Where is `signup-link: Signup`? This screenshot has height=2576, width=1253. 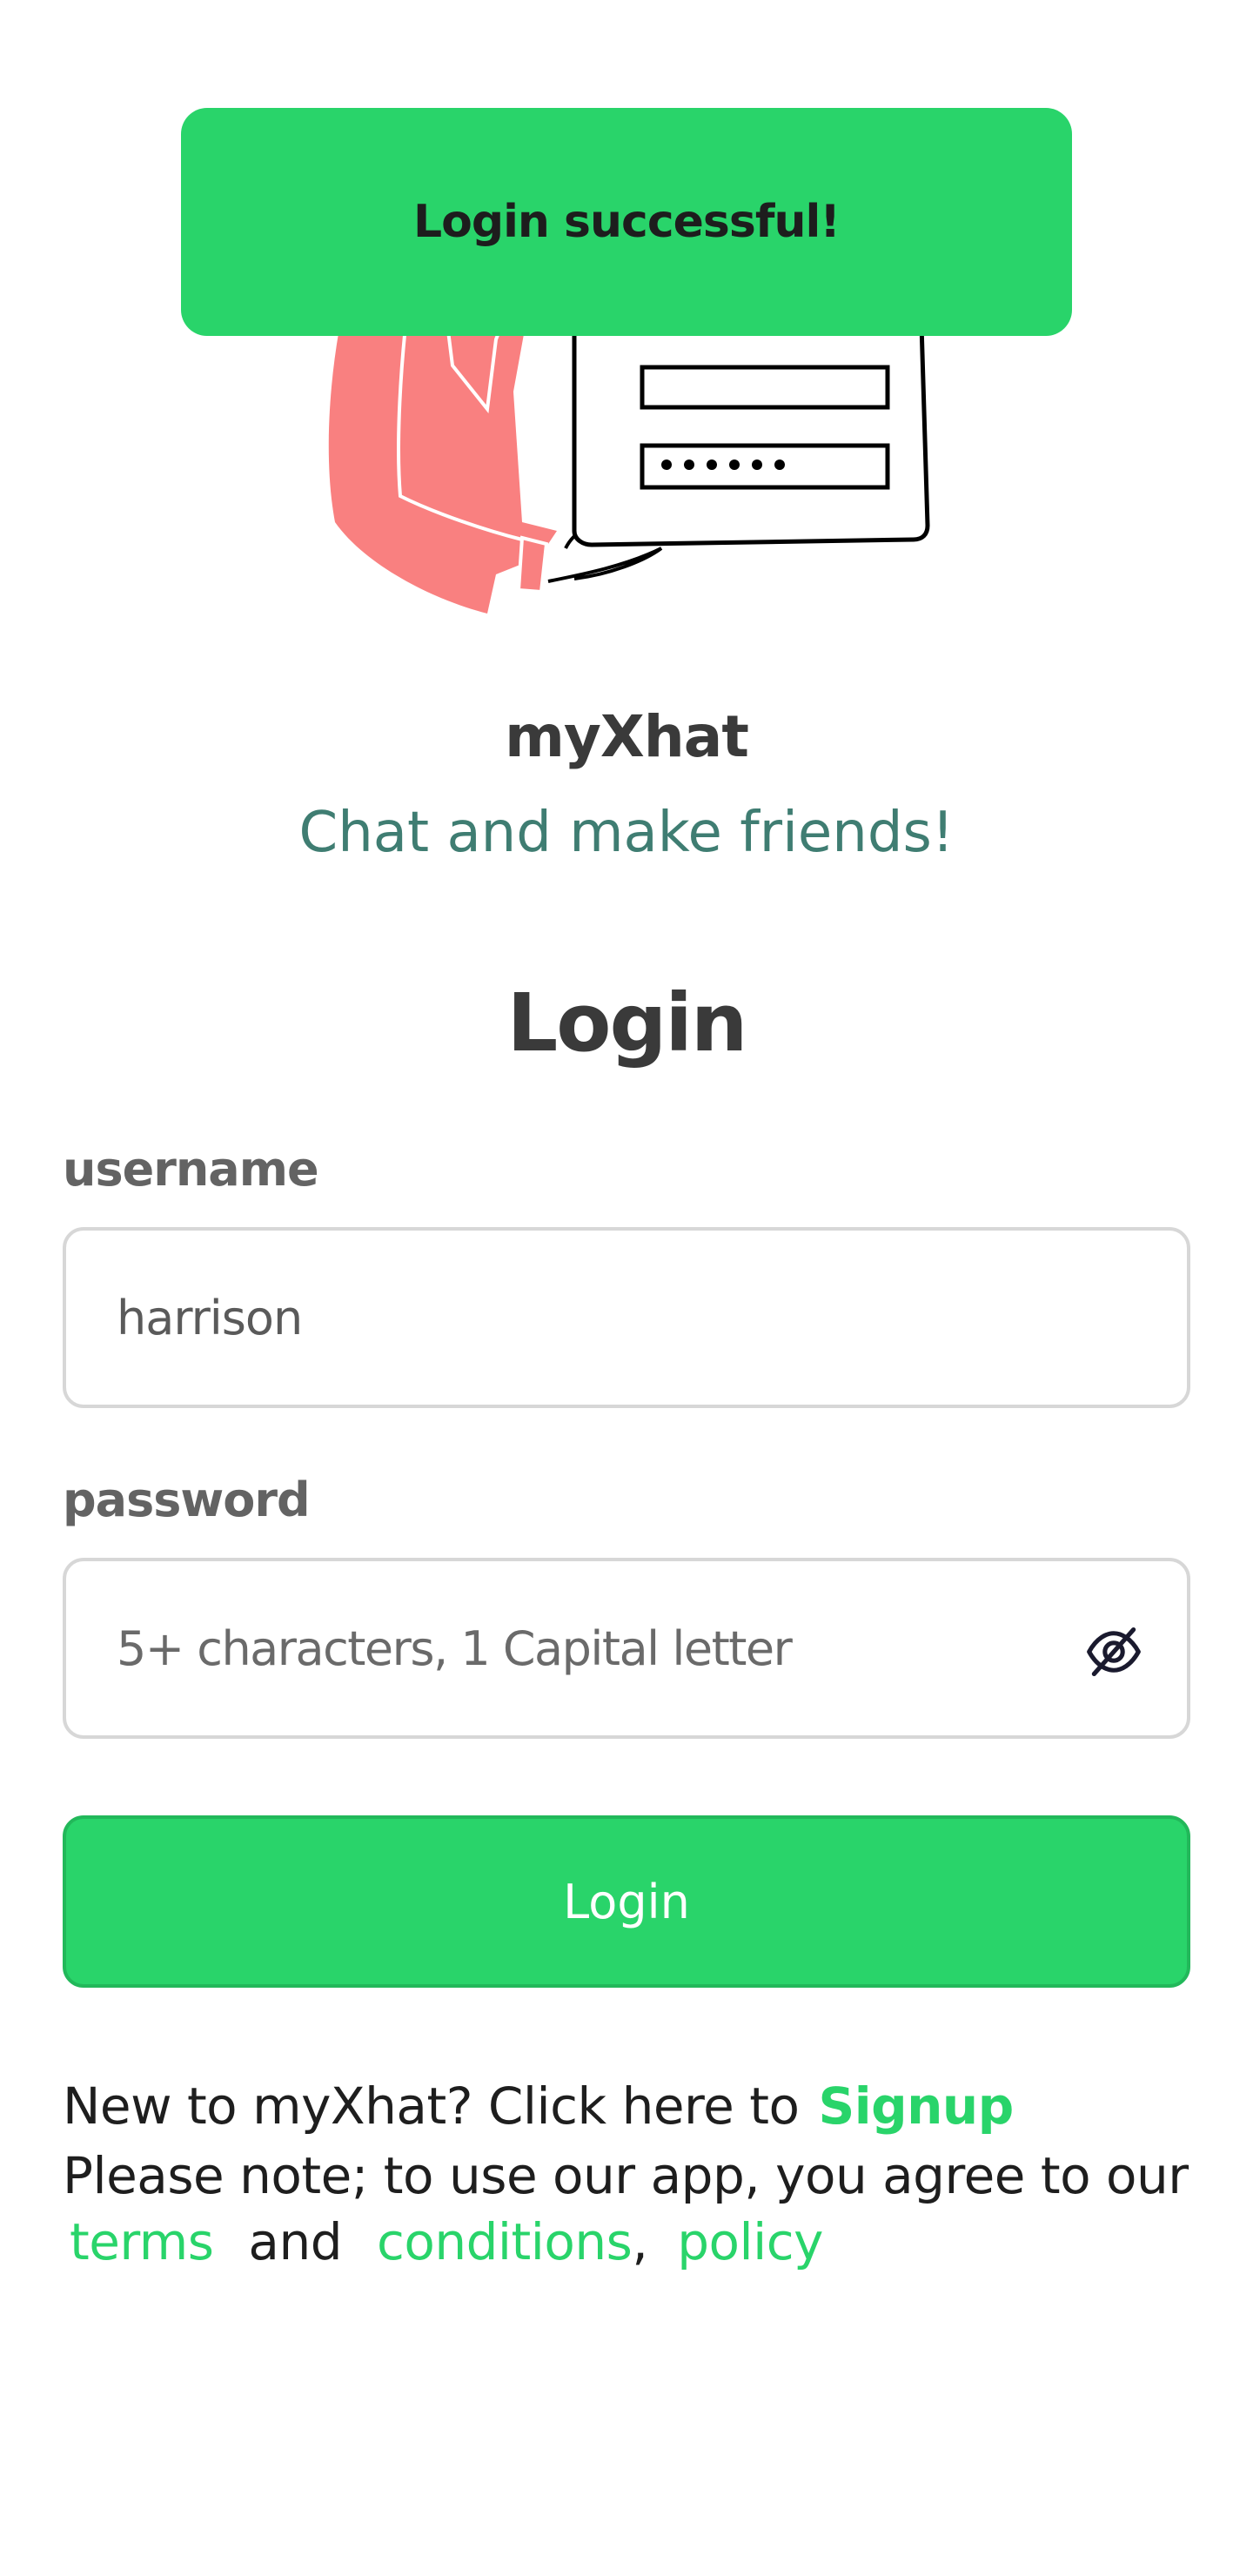
signup-link: Signup is located at coordinates (916, 2106).